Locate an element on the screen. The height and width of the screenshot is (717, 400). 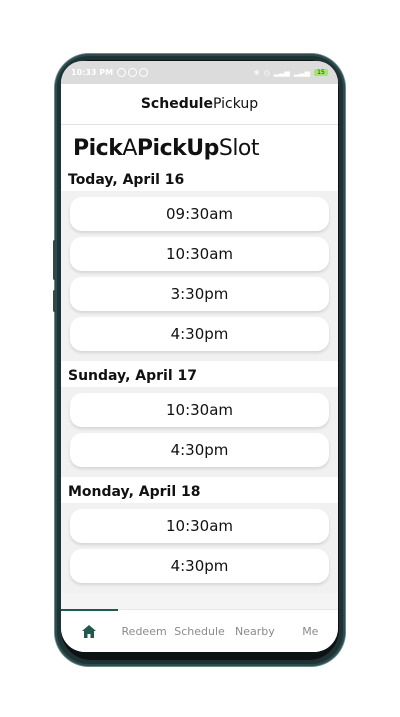
home-icon is located at coordinates (88, 631).